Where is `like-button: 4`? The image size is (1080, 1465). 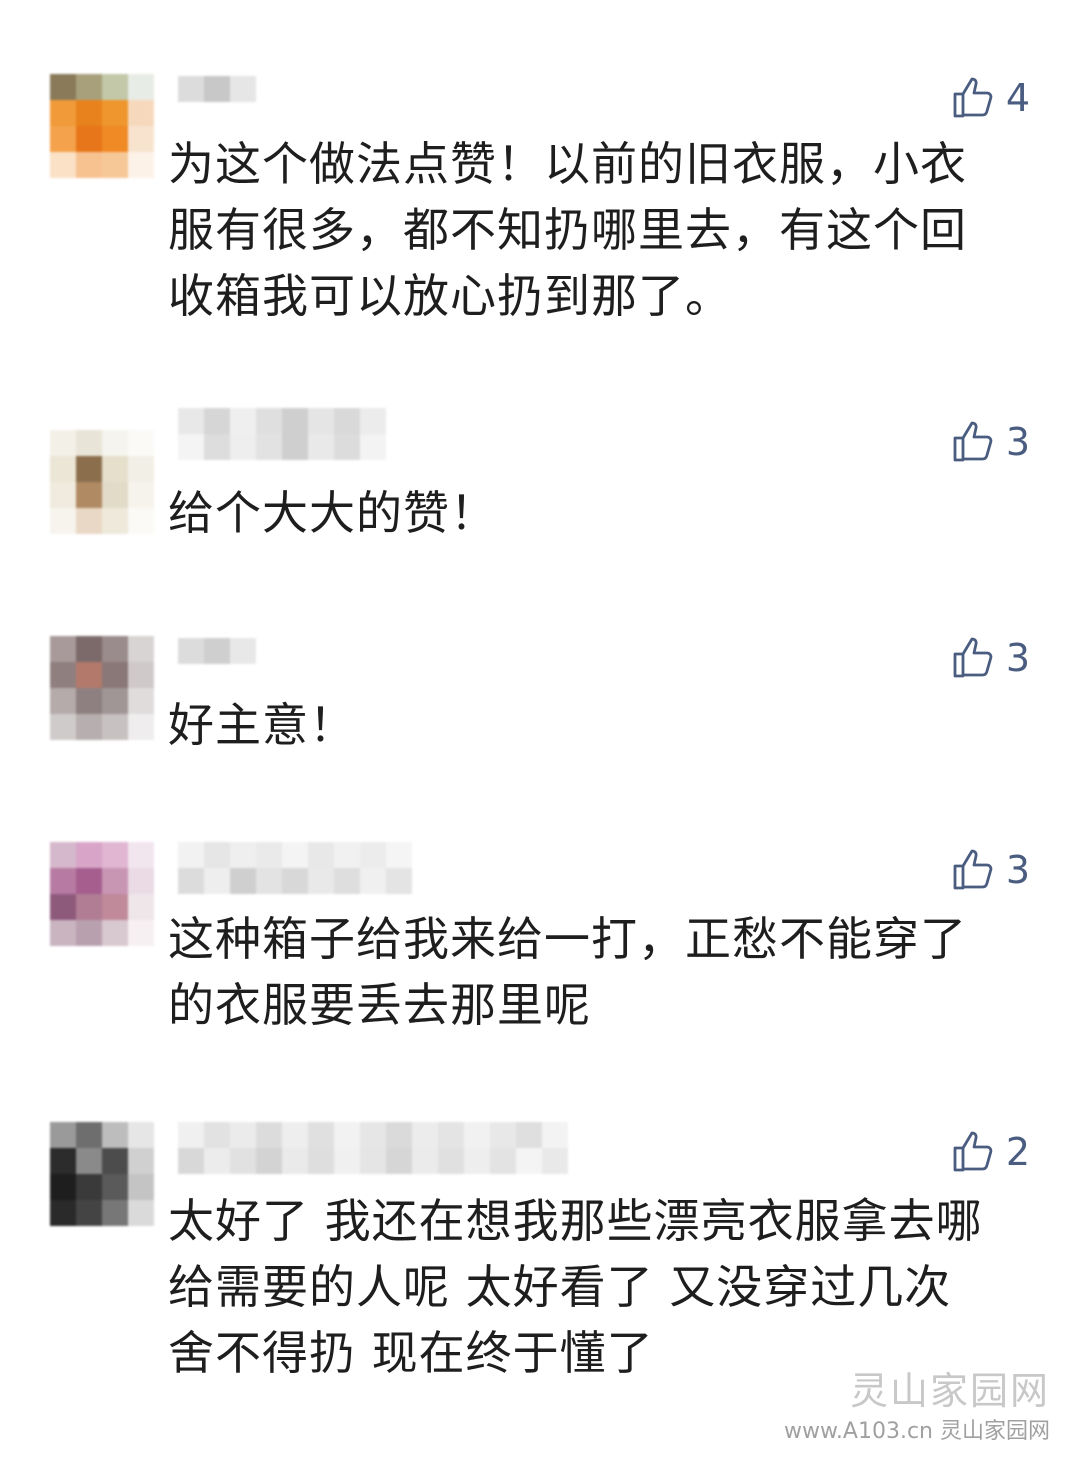
like-button: 4 is located at coordinates (990, 98).